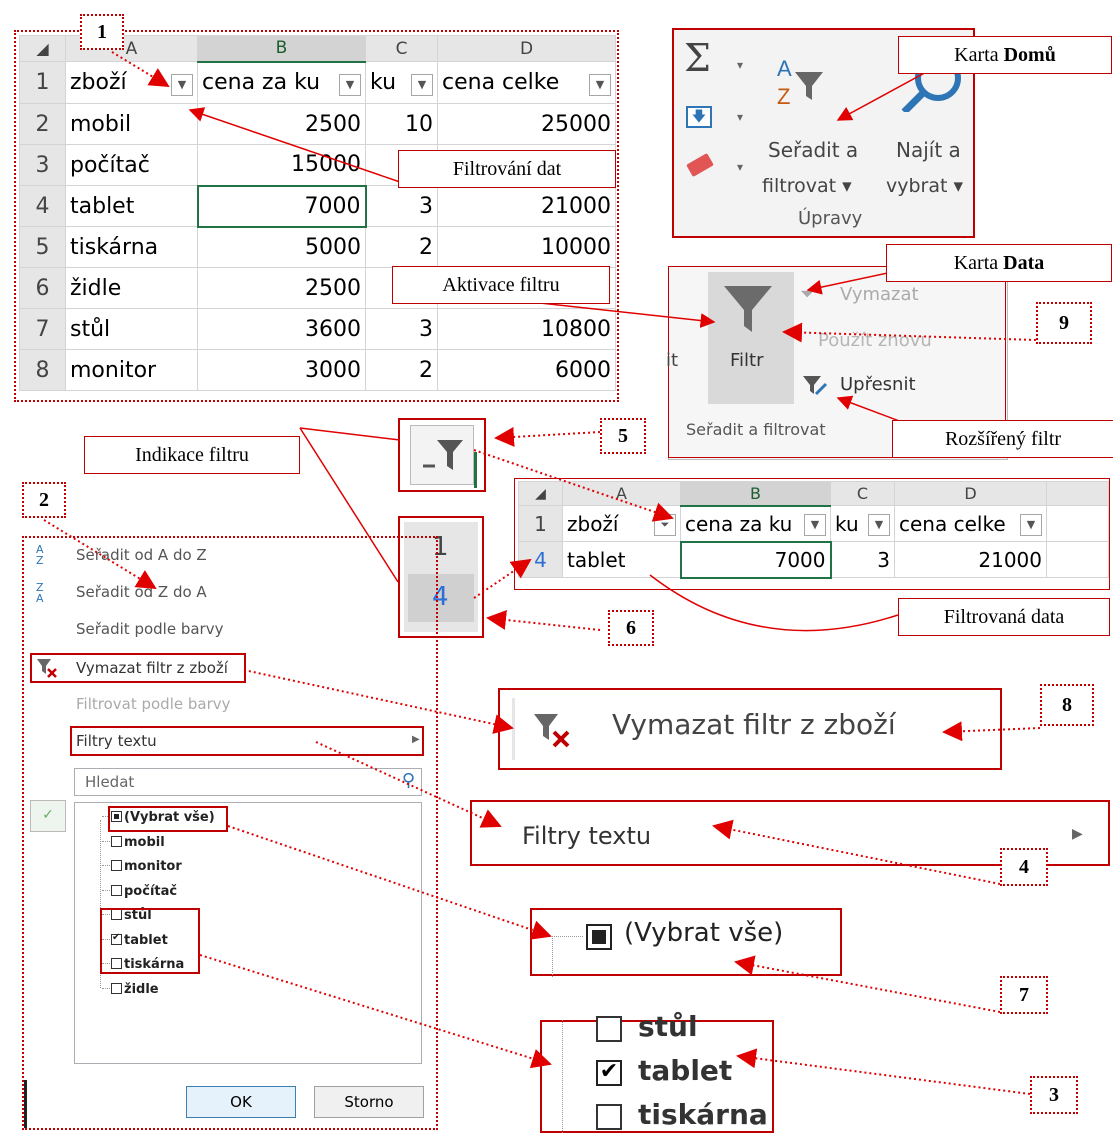 The image size is (1113, 1133). I want to click on row-header-filtered: 4, so click(540, 559).